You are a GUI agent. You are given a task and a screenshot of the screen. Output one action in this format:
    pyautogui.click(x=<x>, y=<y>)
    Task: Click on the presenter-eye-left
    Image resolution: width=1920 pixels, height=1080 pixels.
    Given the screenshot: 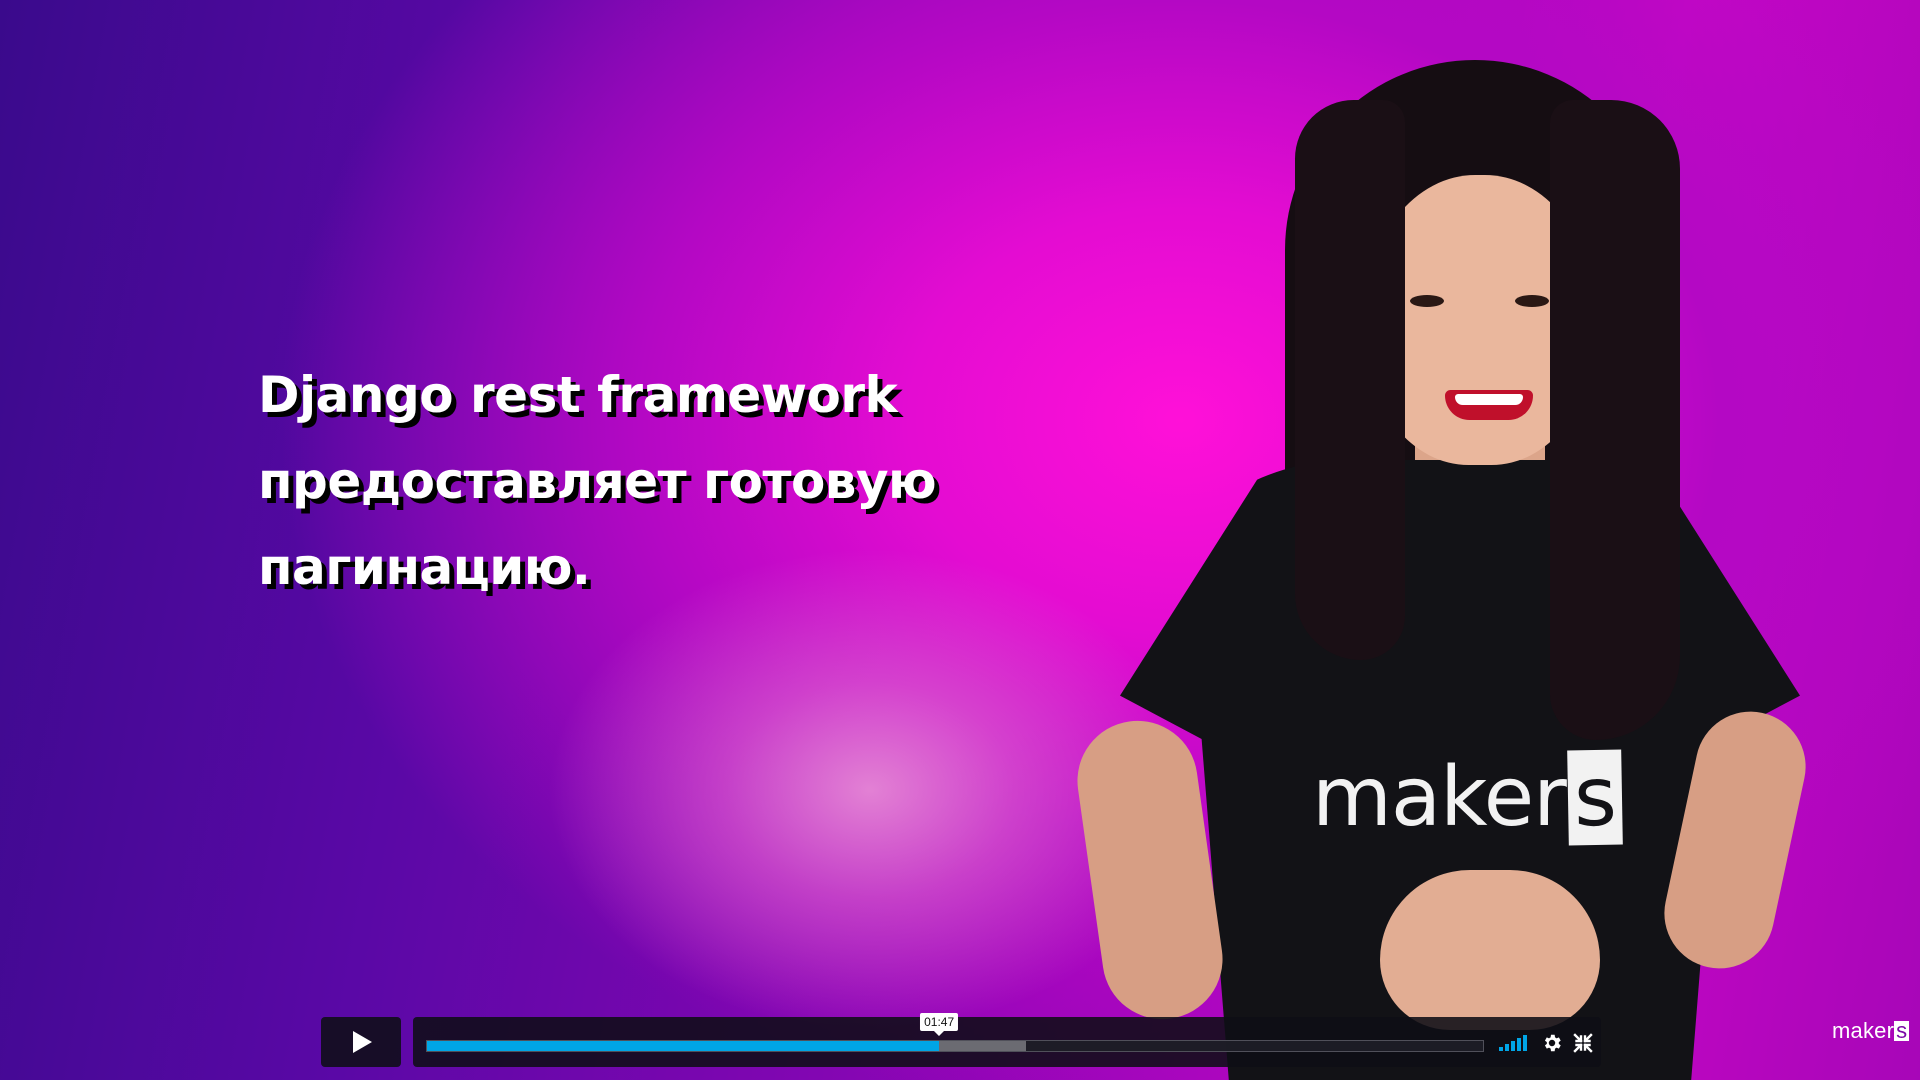 What is the action you would take?
    pyautogui.click(x=1427, y=301)
    